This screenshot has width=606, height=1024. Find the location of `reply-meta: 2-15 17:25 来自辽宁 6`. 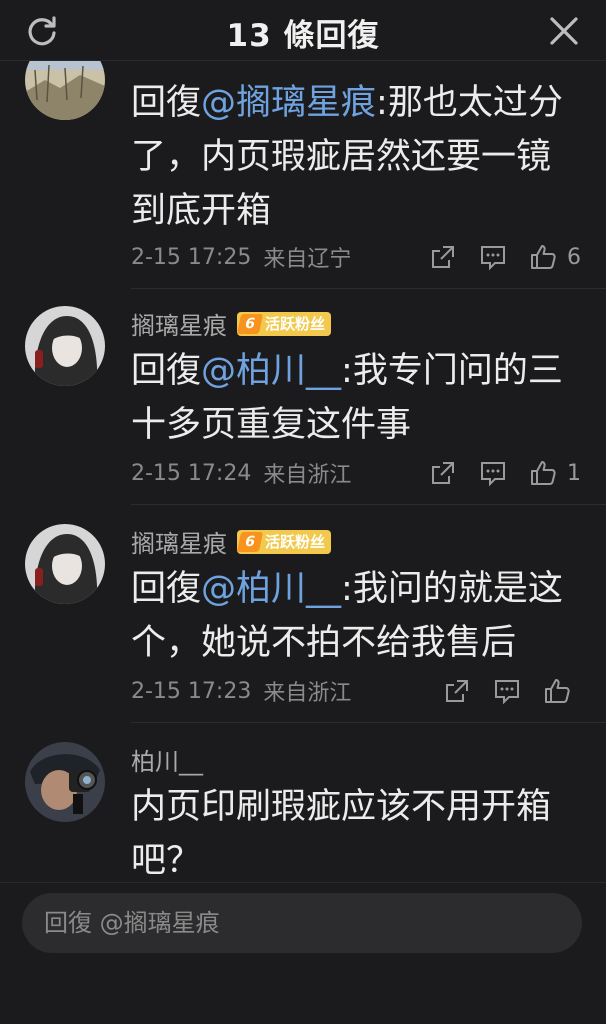

reply-meta: 2-15 17:25 来自辽宁 6 is located at coordinates (356, 257).